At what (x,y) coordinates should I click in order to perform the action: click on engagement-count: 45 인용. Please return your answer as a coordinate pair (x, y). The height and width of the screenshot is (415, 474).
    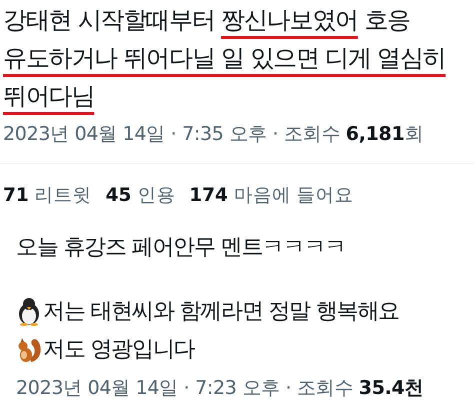
    Looking at the image, I should click on (141, 194).